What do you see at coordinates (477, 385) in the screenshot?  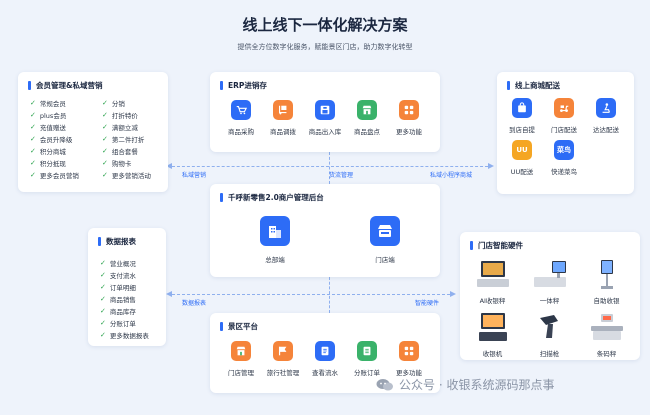 I see `watermark-text: 公众号 · 收银系统源码那点事` at bounding box center [477, 385].